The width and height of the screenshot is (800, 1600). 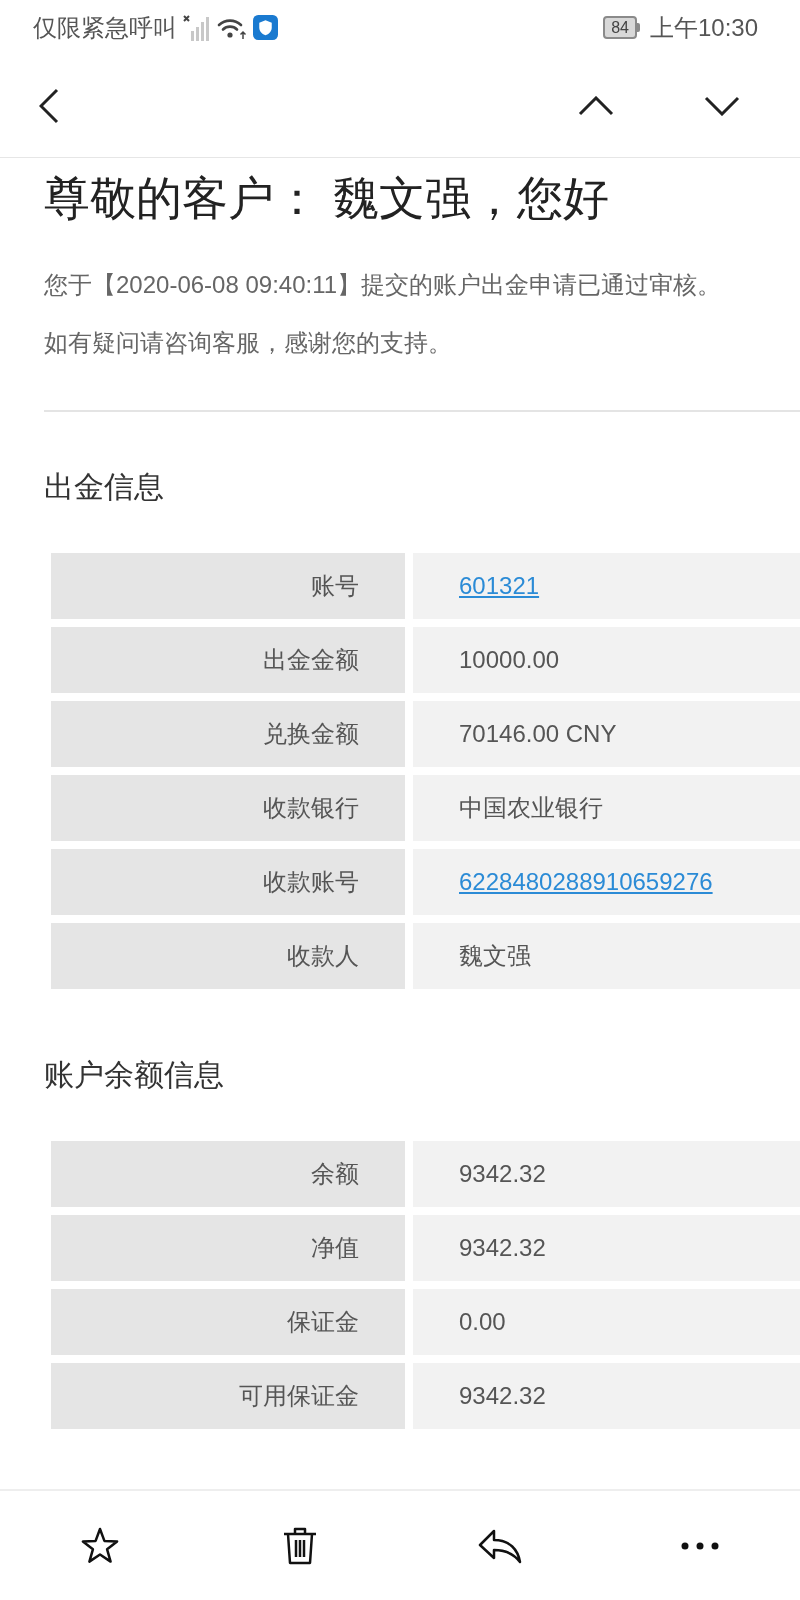 I want to click on label-cell: 保证金, so click(x=228, y=1322).